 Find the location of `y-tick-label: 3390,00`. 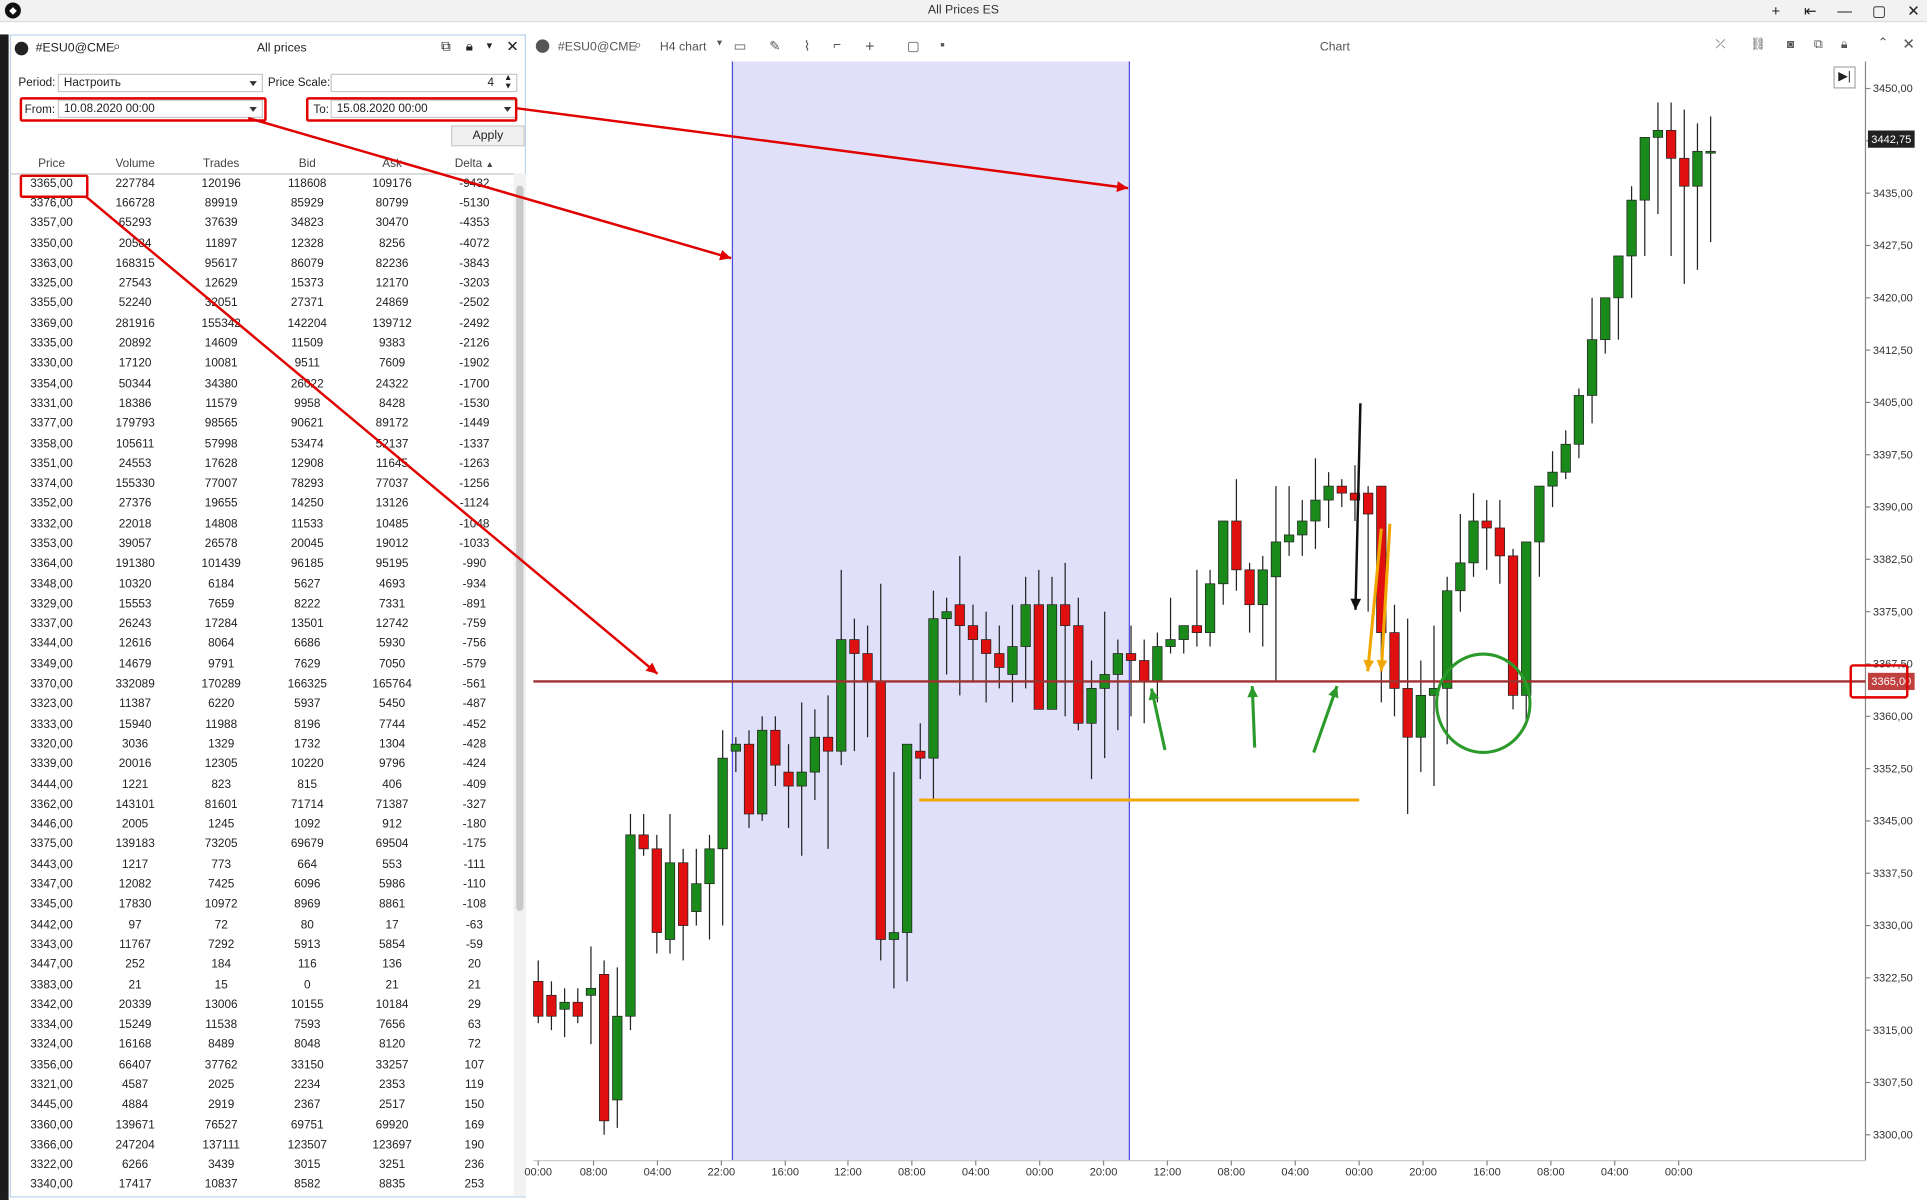

y-tick-label: 3390,00 is located at coordinates (1893, 508).